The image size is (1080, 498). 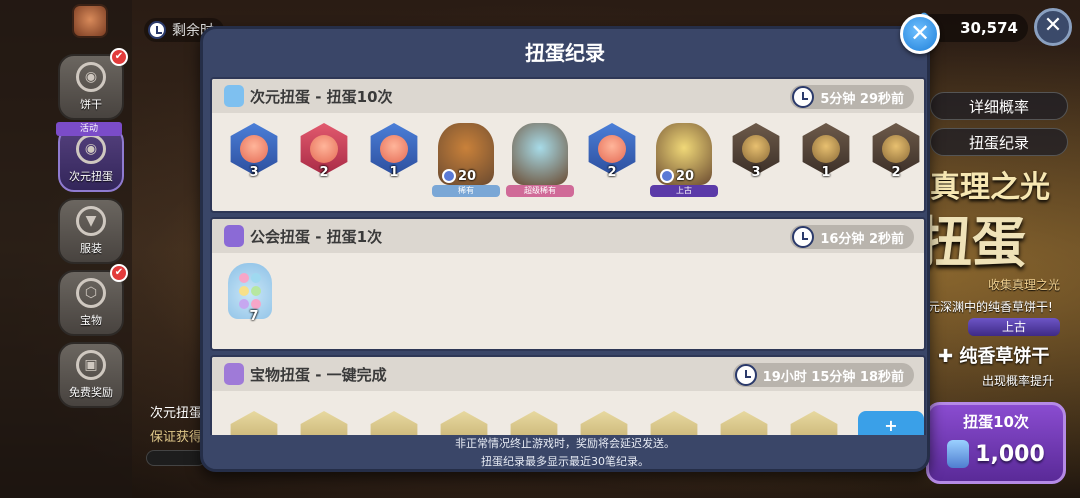 What do you see at coordinates (540, 191) in the screenshot?
I see `rarity-tag: 超级稀有` at bounding box center [540, 191].